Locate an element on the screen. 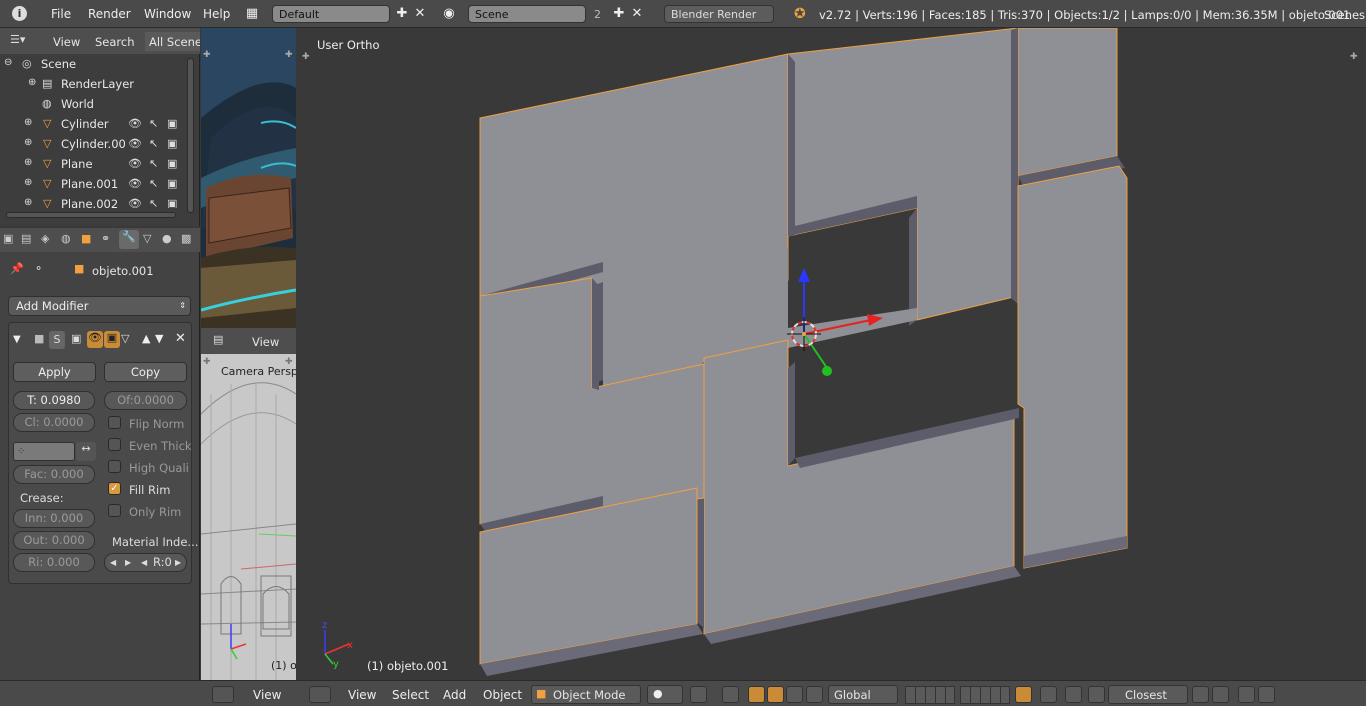 The height and width of the screenshot is (706, 1366). menu-help: Help is located at coordinates (216, 14).